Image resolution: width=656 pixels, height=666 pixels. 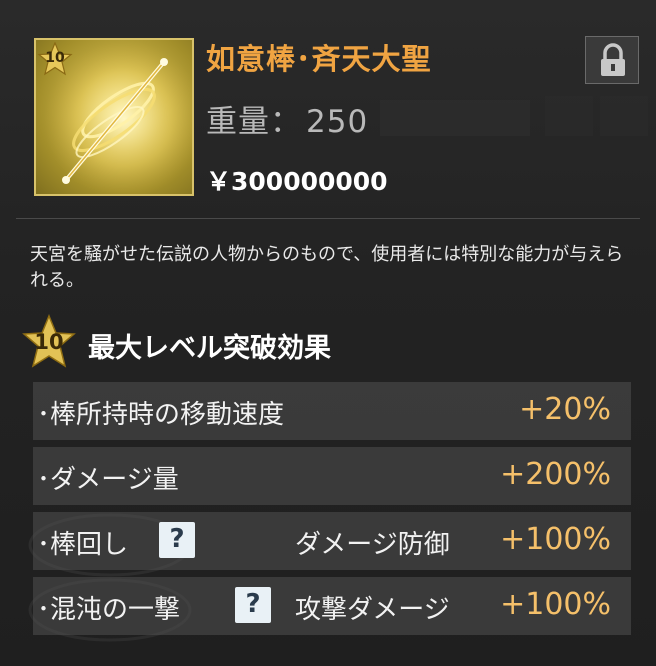 I want to click on price-value: 300000000, so click(x=309, y=181).